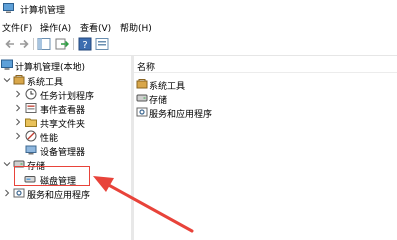 The height and width of the screenshot is (240, 397). Describe the element at coordinates (63, 153) in the screenshot. I see `tree-label: 设备管理器` at that location.